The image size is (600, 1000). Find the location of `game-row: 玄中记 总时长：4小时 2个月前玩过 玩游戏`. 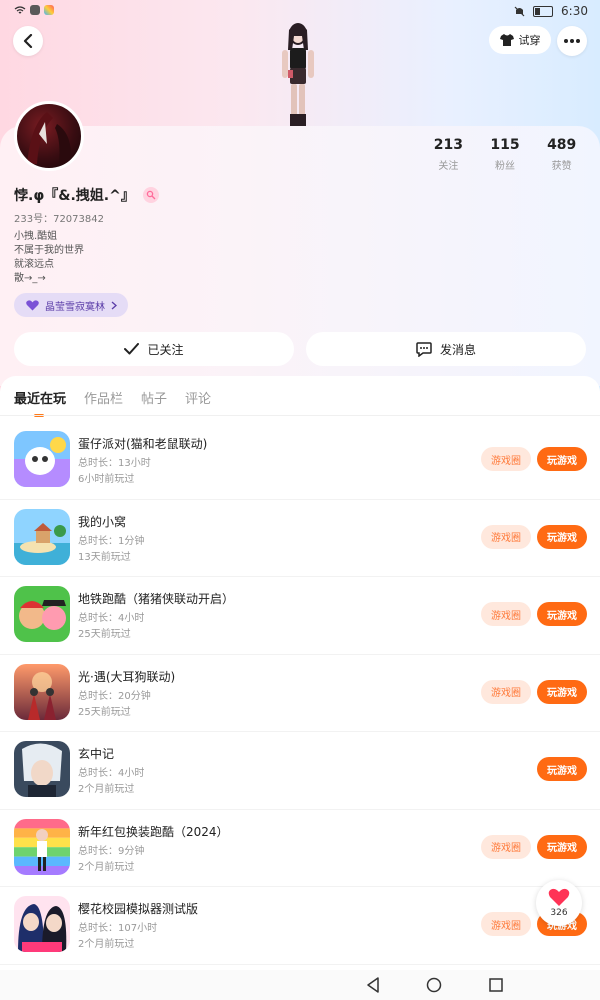

game-row: 玄中记 总时长：4小时 2个月前玩过 玩游戏 is located at coordinates (300, 771).